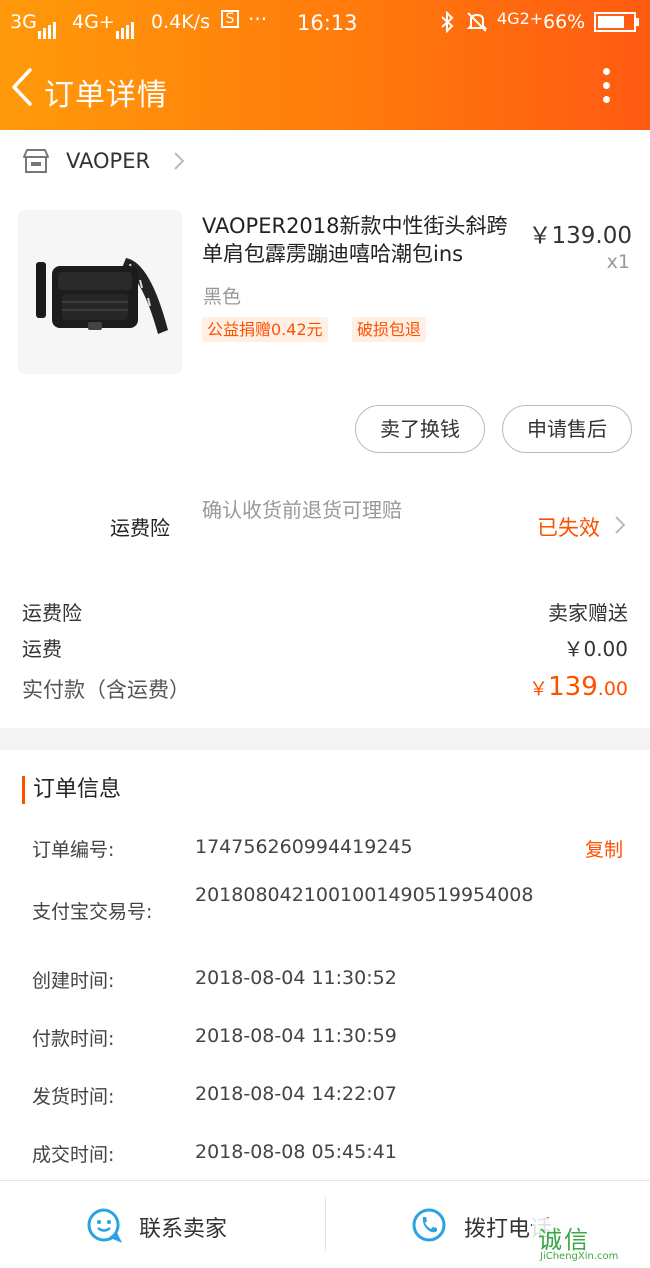 The height and width of the screenshot is (1268, 650). What do you see at coordinates (325, 87) in the screenshot?
I see `nav-bar: 订单详情` at bounding box center [325, 87].